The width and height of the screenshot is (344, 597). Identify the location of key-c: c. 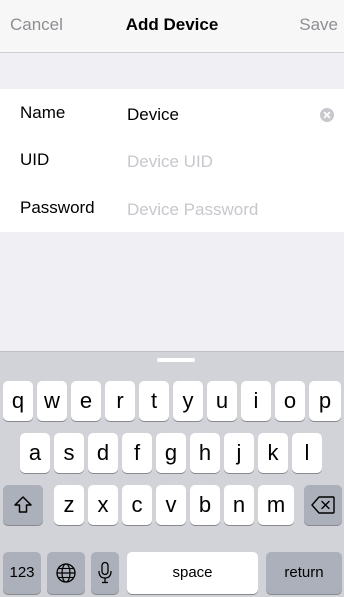
(137, 505).